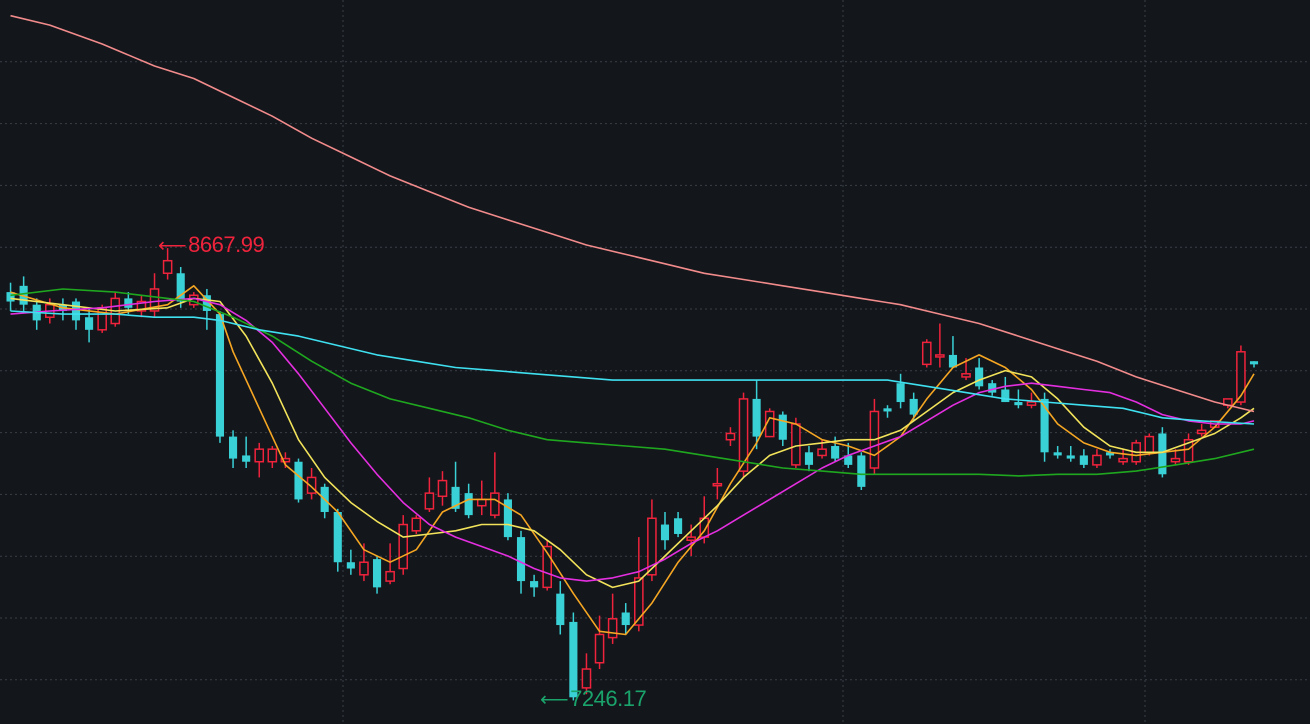 This screenshot has width=1310, height=724. Describe the element at coordinates (554, 700) in the screenshot. I see `left-arrow-icon: ⟵` at that location.